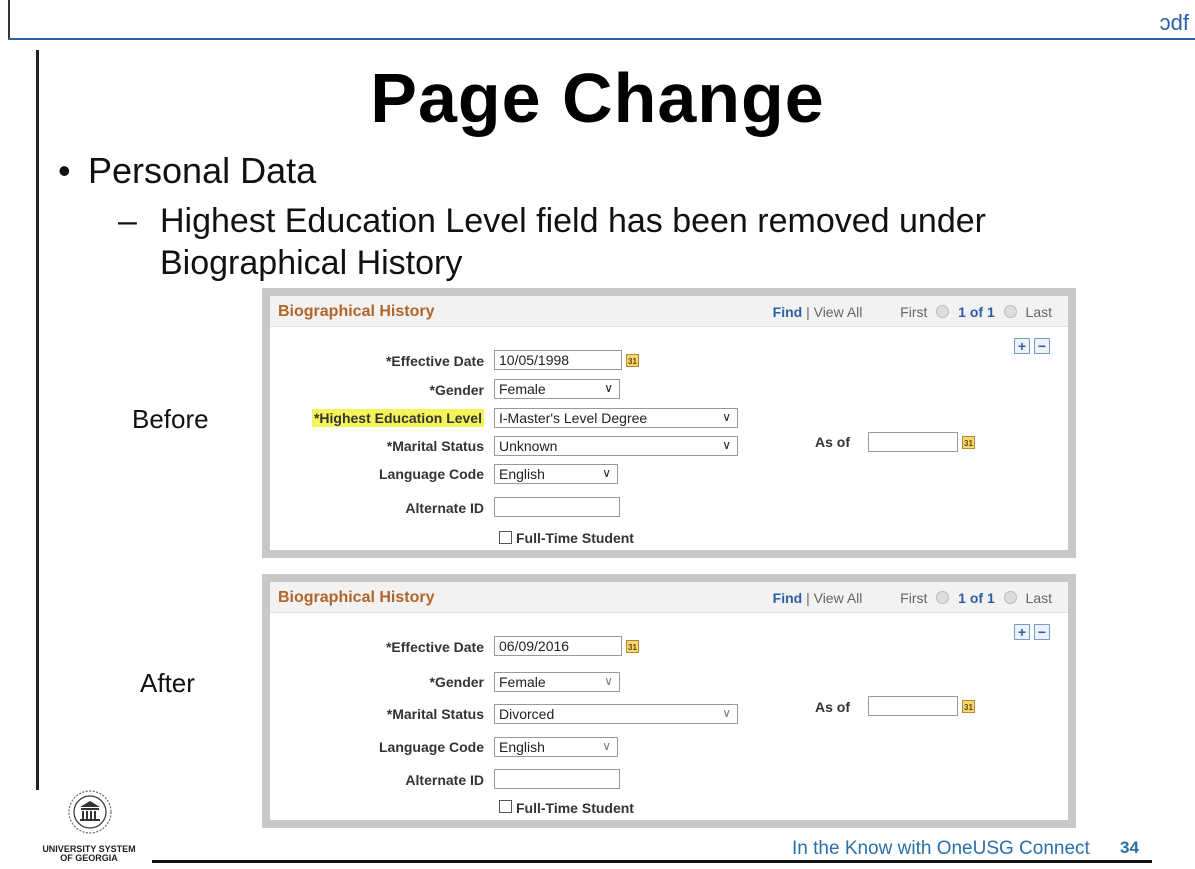 Image resolution: width=1195 pixels, height=869 pixels. What do you see at coordinates (652, 861) in the screenshot?
I see `footer-rule` at bounding box center [652, 861].